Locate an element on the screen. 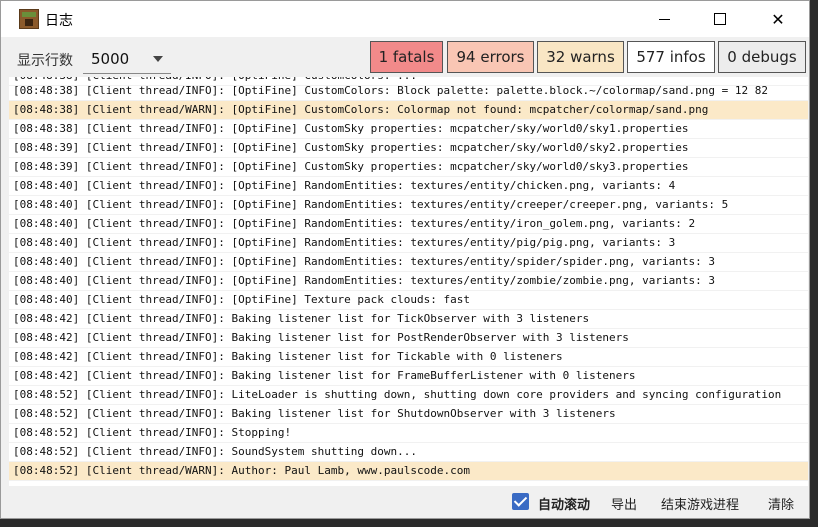 This screenshot has width=818, height=527. maximize-icon is located at coordinates (720, 19).